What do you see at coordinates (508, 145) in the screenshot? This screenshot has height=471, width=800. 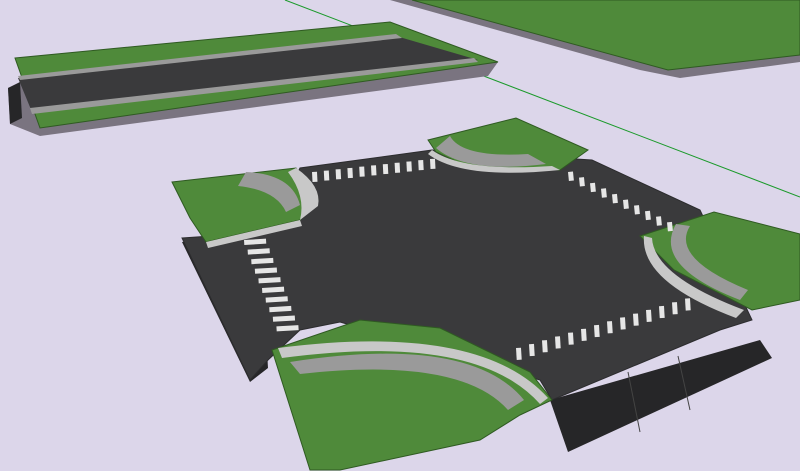 I see `corner-top-right` at bounding box center [508, 145].